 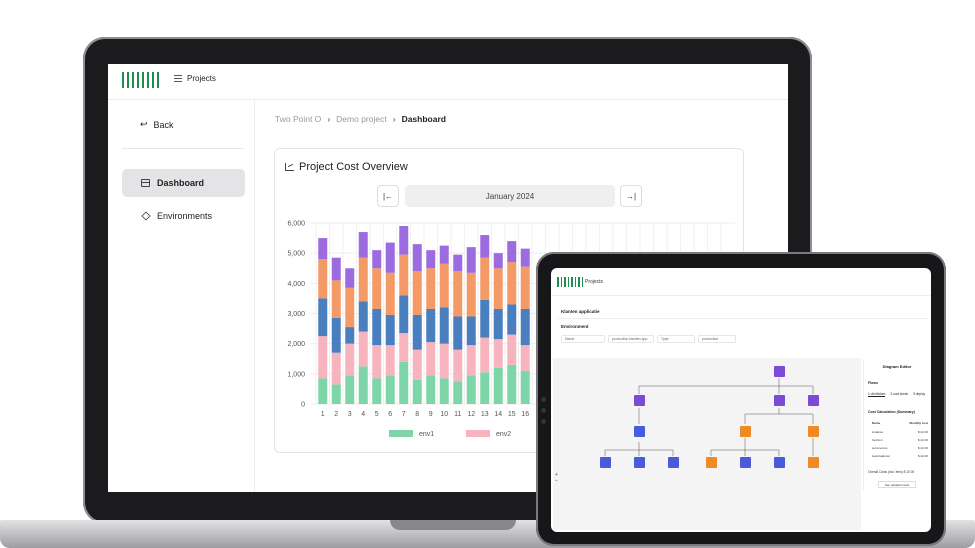 I want to click on tablet-sensor, so click(x=543, y=421).